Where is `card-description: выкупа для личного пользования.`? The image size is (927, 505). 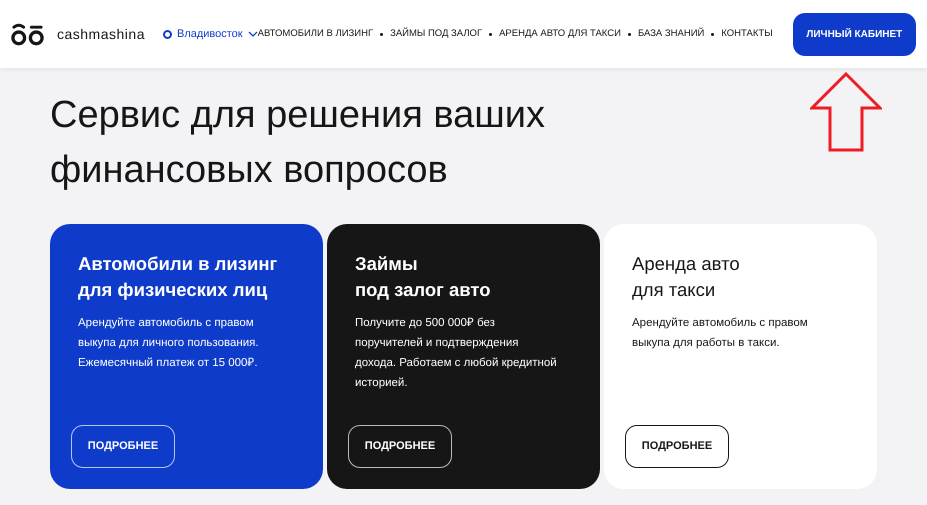 card-description: выкупа для личного пользования. is located at coordinates (168, 343).